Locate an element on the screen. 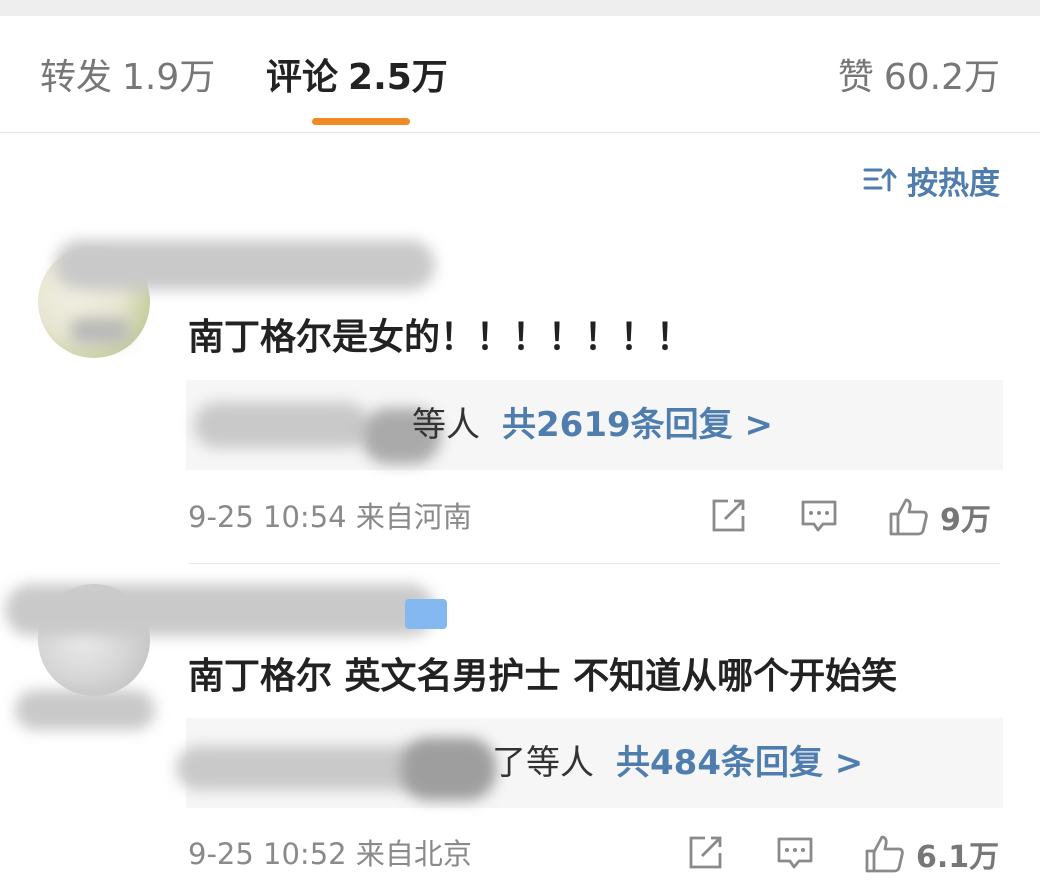 This screenshot has width=1040, height=891. sort-icon is located at coordinates (880, 180).